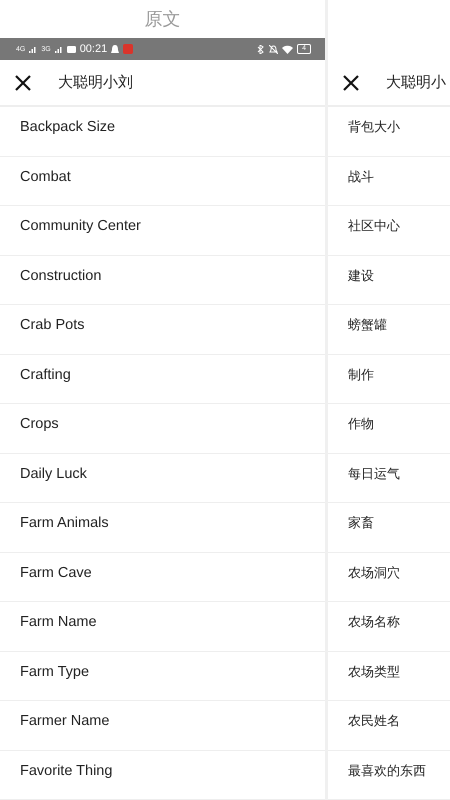 The width and height of the screenshot is (450, 800). I want to click on bell-icon, so click(115, 49).